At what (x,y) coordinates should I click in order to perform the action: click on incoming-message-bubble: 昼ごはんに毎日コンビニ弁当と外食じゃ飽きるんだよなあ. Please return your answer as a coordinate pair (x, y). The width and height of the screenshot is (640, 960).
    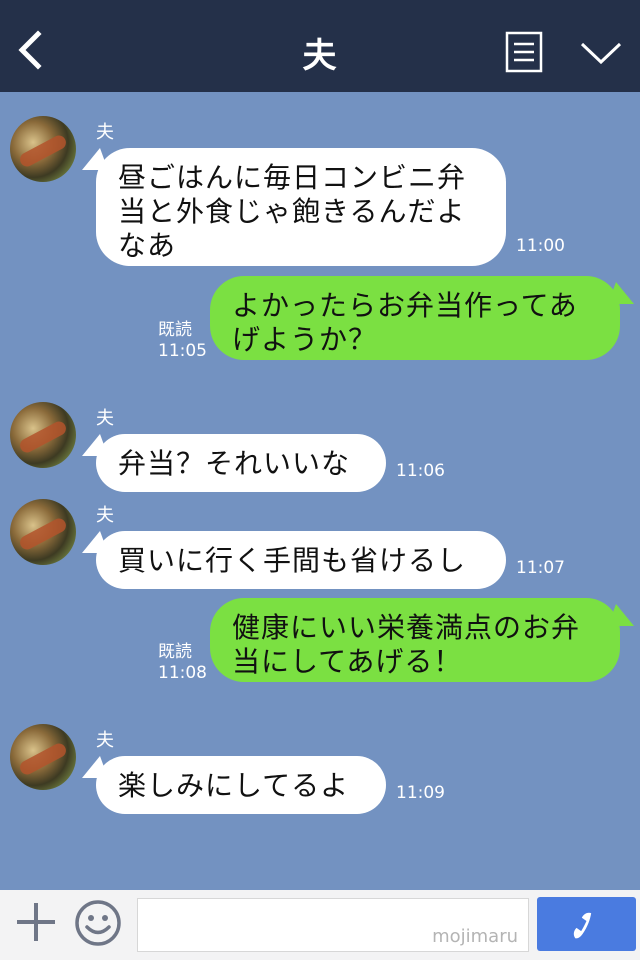
    Looking at the image, I should click on (301, 207).